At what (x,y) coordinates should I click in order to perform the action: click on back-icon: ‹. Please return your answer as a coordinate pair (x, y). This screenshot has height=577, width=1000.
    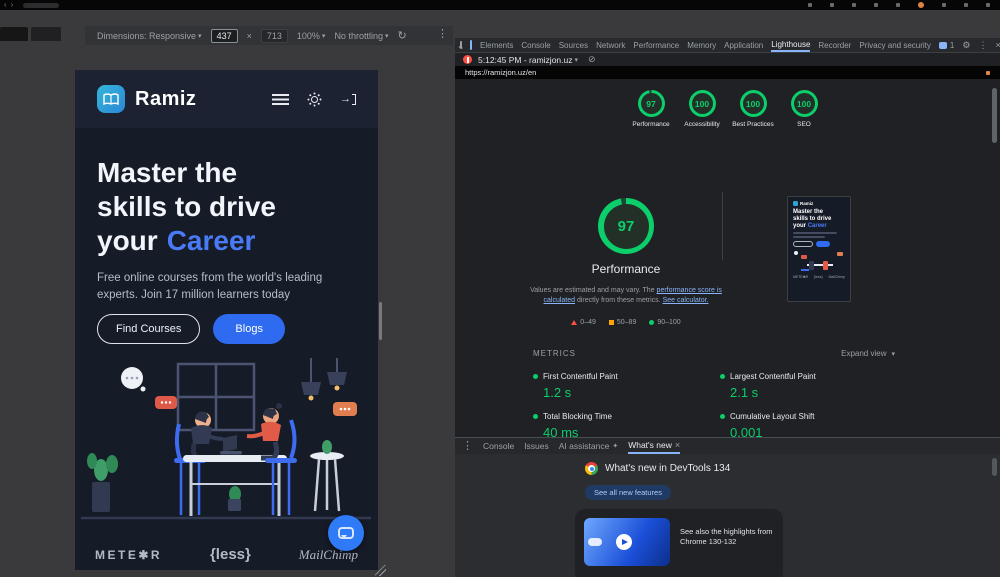
    Looking at the image, I should click on (5, 5).